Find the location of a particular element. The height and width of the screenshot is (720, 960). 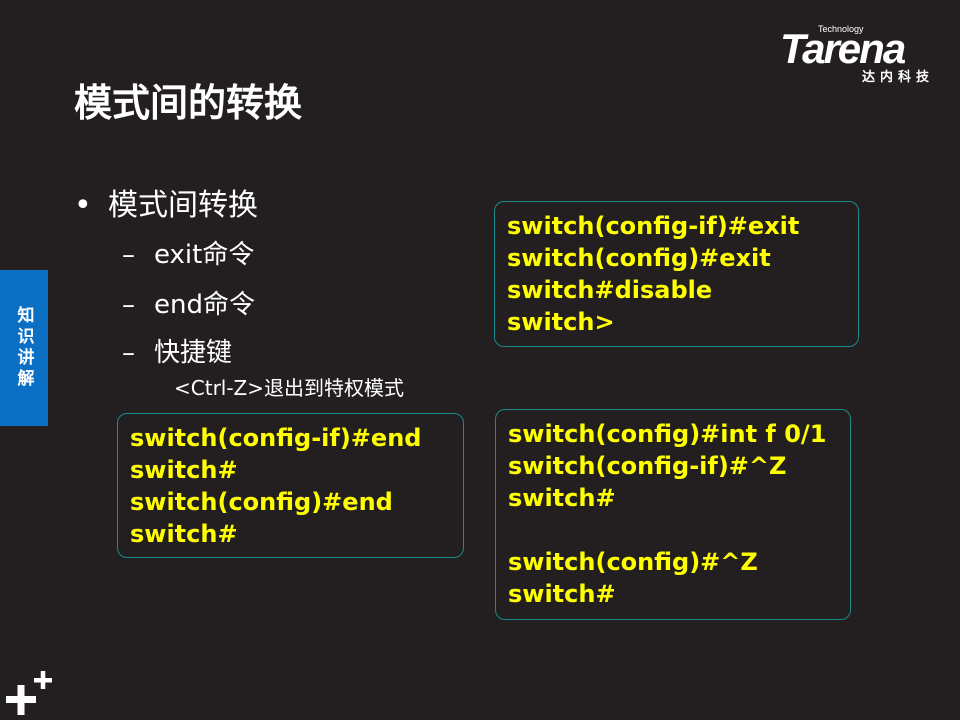

bullet-exit: – exit命令 is located at coordinates (188, 252).